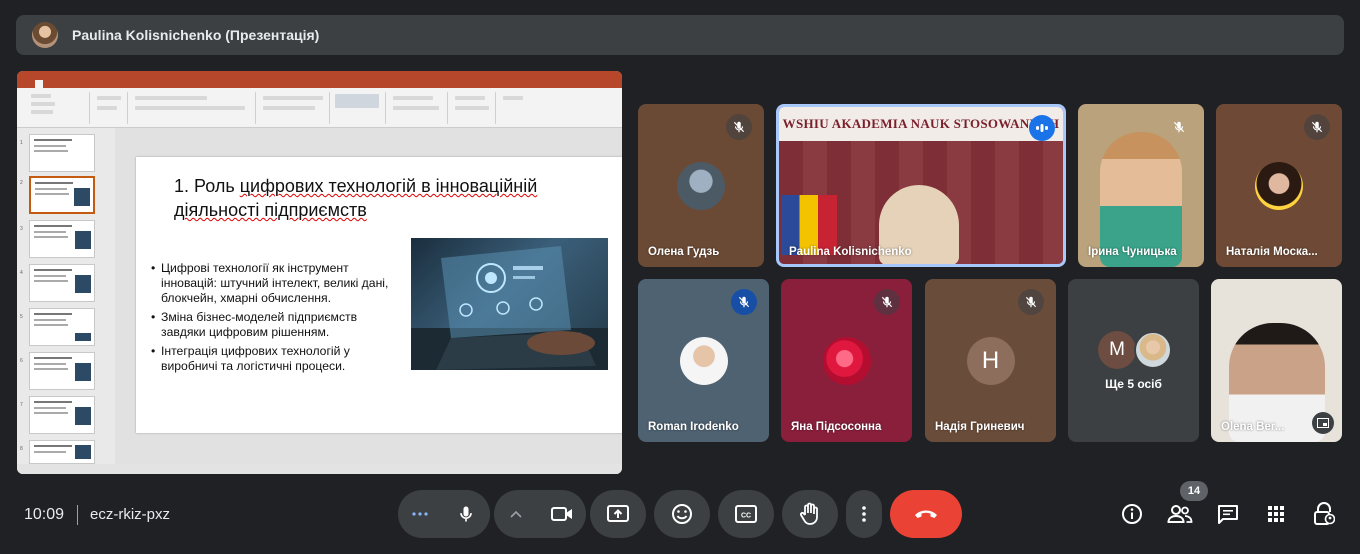 The image size is (1360, 554). Describe the element at coordinates (1141, 185) in the screenshot. I see `participant-tile-iryna-chunytska: Ірина Чуницька` at that location.